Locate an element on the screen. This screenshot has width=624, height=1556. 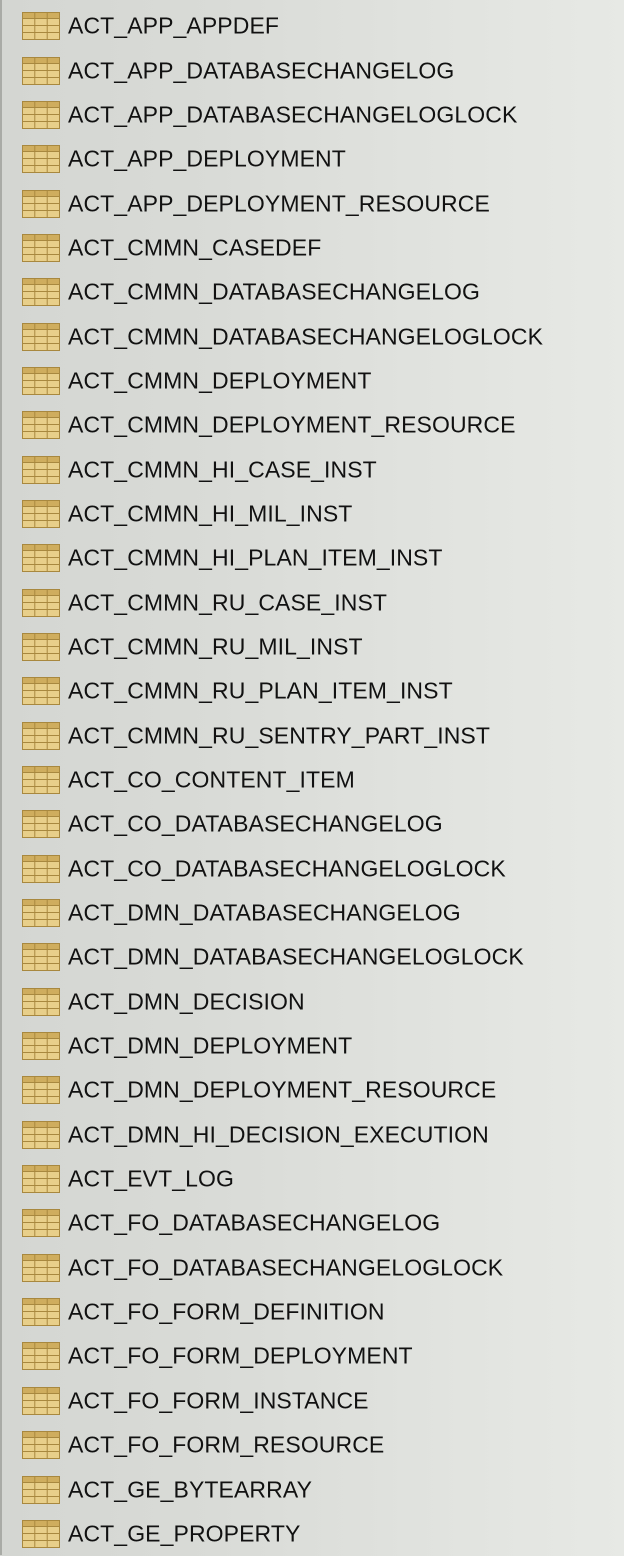
table-name: ACT_GE_BYTEARRAY is located at coordinates (190, 1489).